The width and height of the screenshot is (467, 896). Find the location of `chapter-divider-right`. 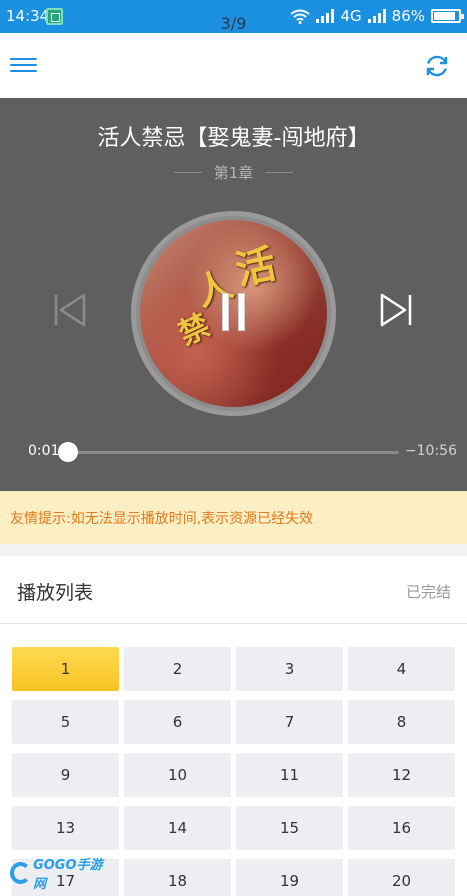

chapter-divider-right is located at coordinates (279, 172).